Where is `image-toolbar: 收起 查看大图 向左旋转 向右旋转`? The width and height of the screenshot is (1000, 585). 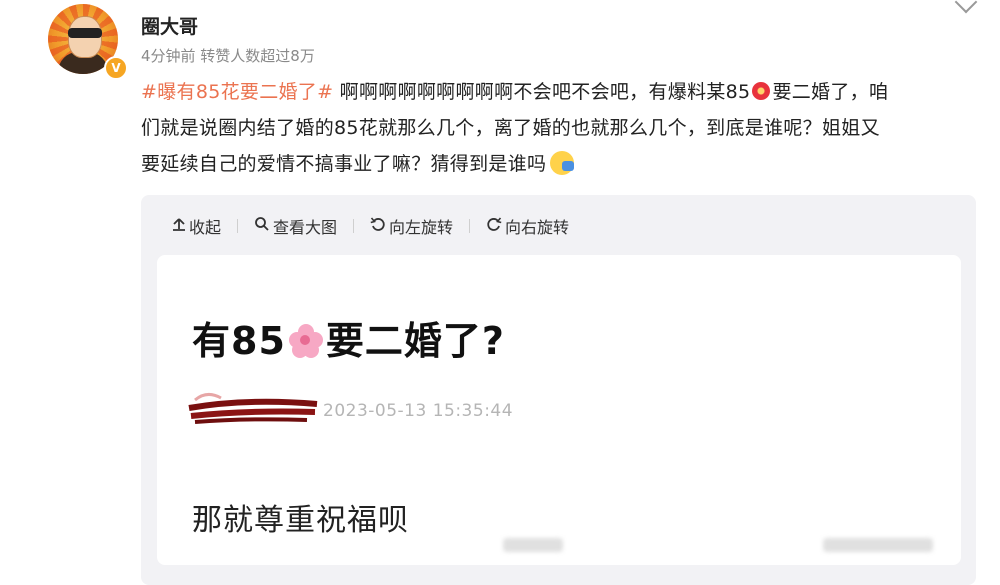
image-toolbar: 收起 查看大图 向左旋转 向右旋转 is located at coordinates (370, 226).